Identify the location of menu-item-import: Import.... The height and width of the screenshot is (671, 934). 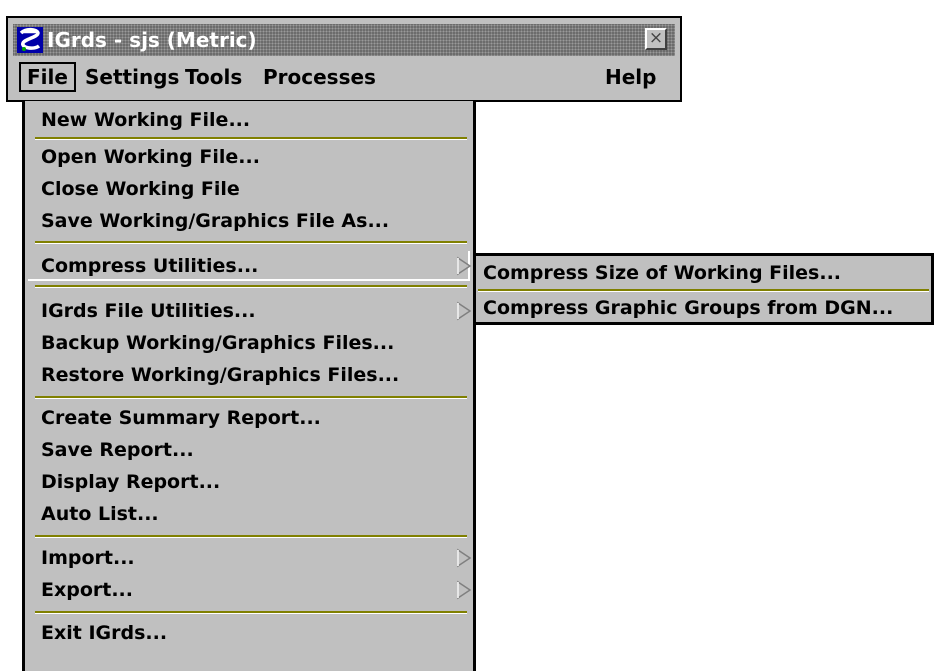
(88, 558).